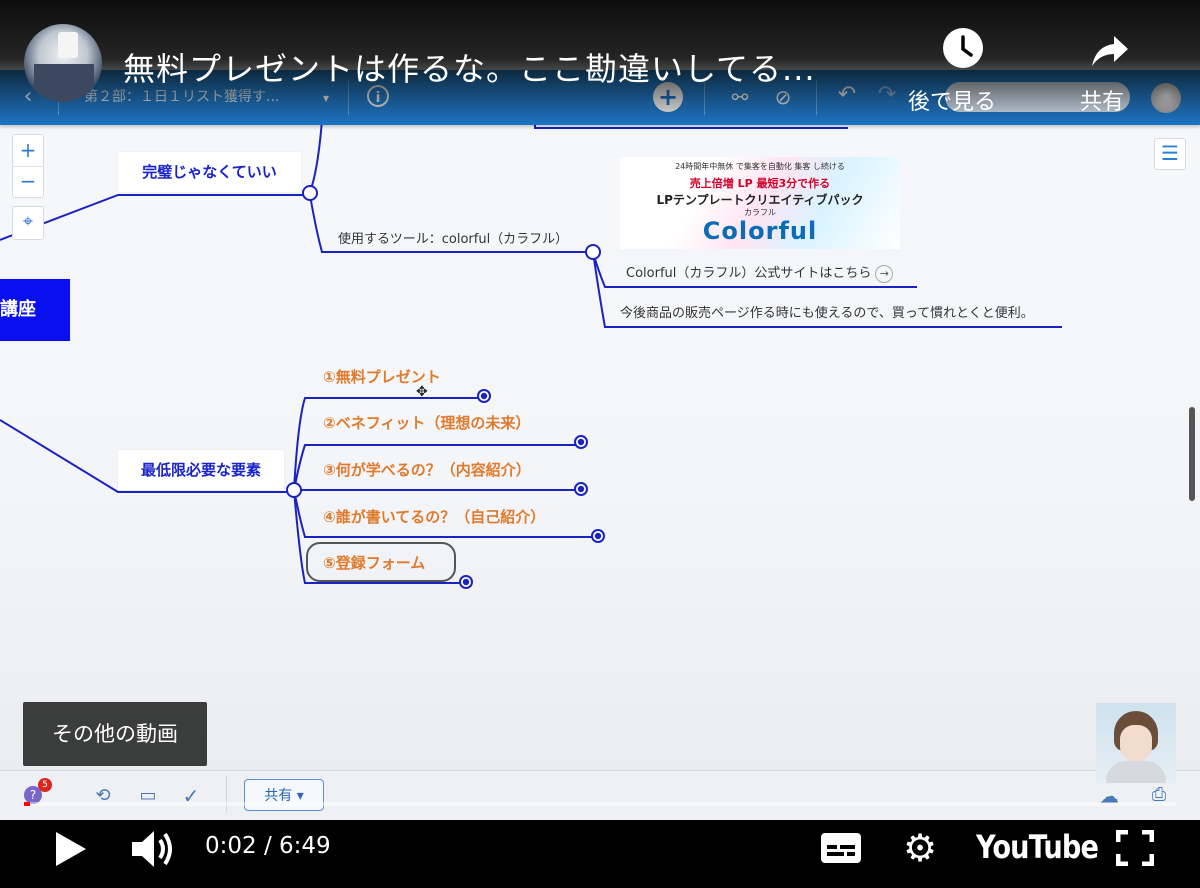  What do you see at coordinates (827, 311) in the screenshot?
I see `node-note: 今後商品の販売ページ作る時にも使えるので、買って慣れとくと便利。` at bounding box center [827, 311].